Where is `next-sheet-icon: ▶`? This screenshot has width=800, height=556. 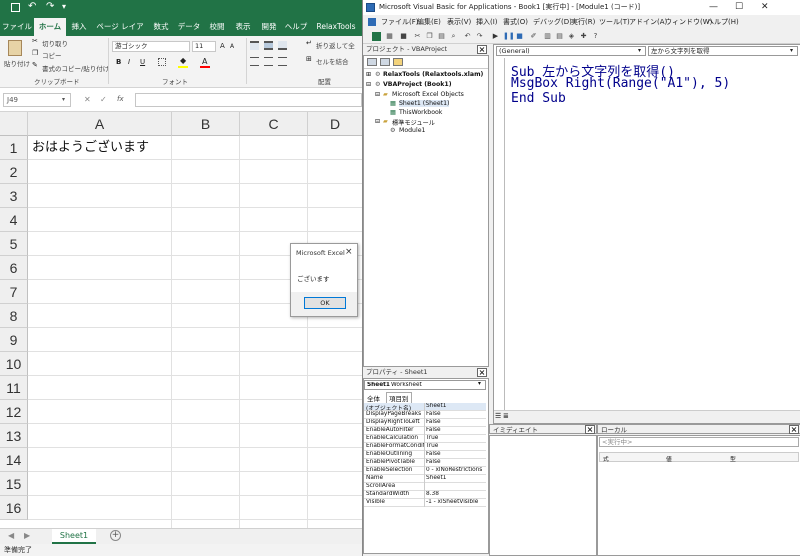
next-sheet-icon: ▶ is located at coordinates (27, 535).